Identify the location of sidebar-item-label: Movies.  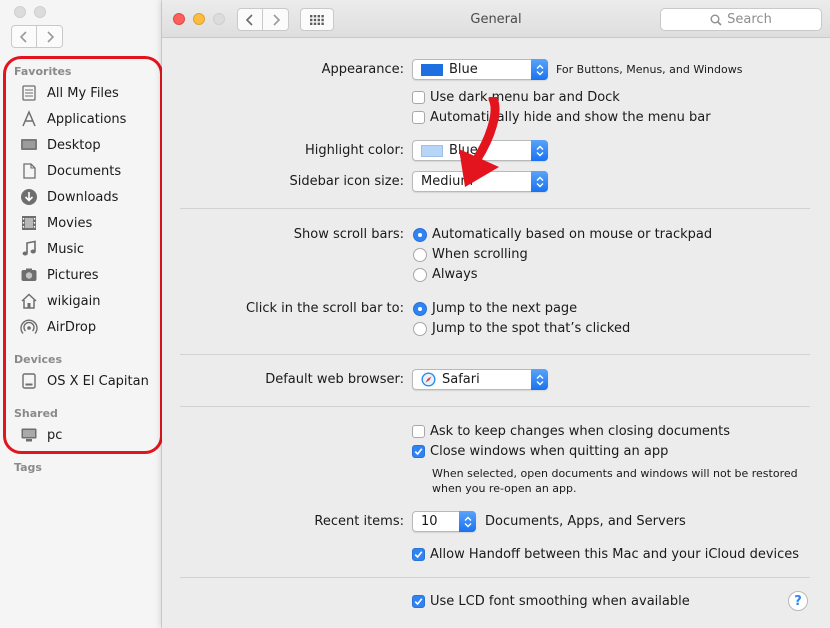
(70, 223).